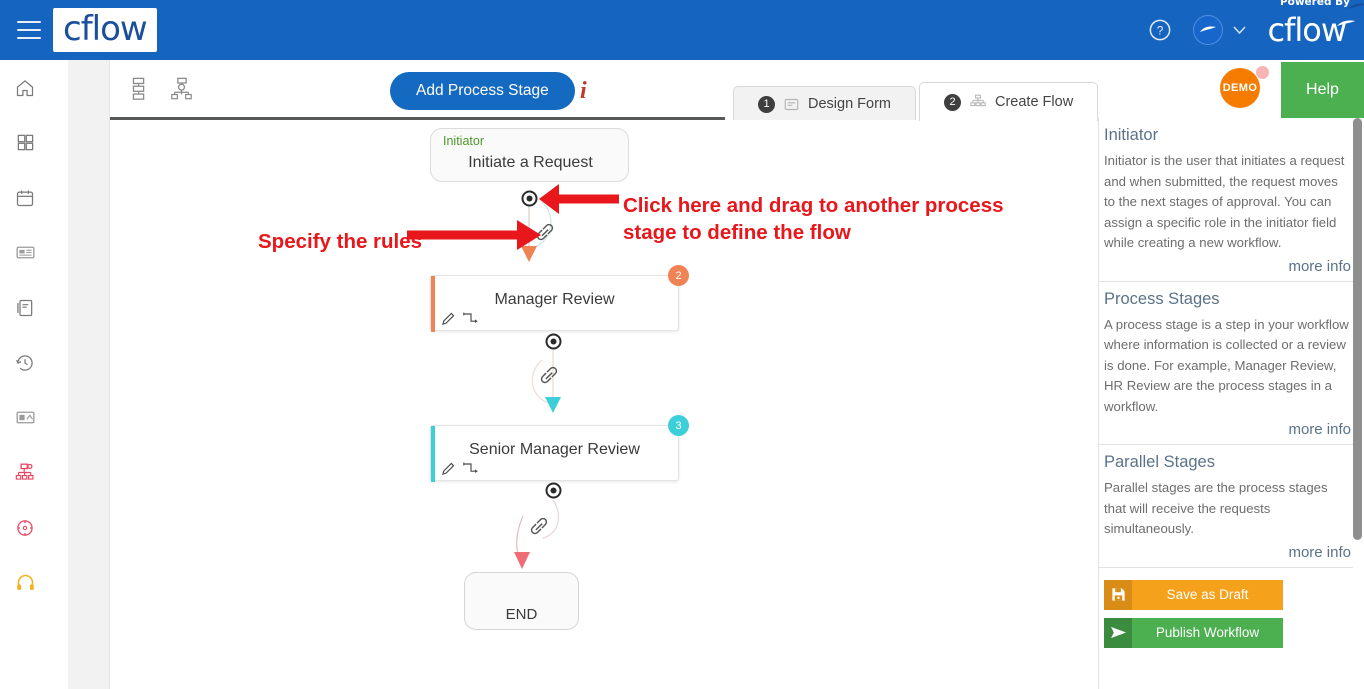 This screenshot has width=1364, height=689. I want to click on side-section-title: Initiator, so click(1131, 135).